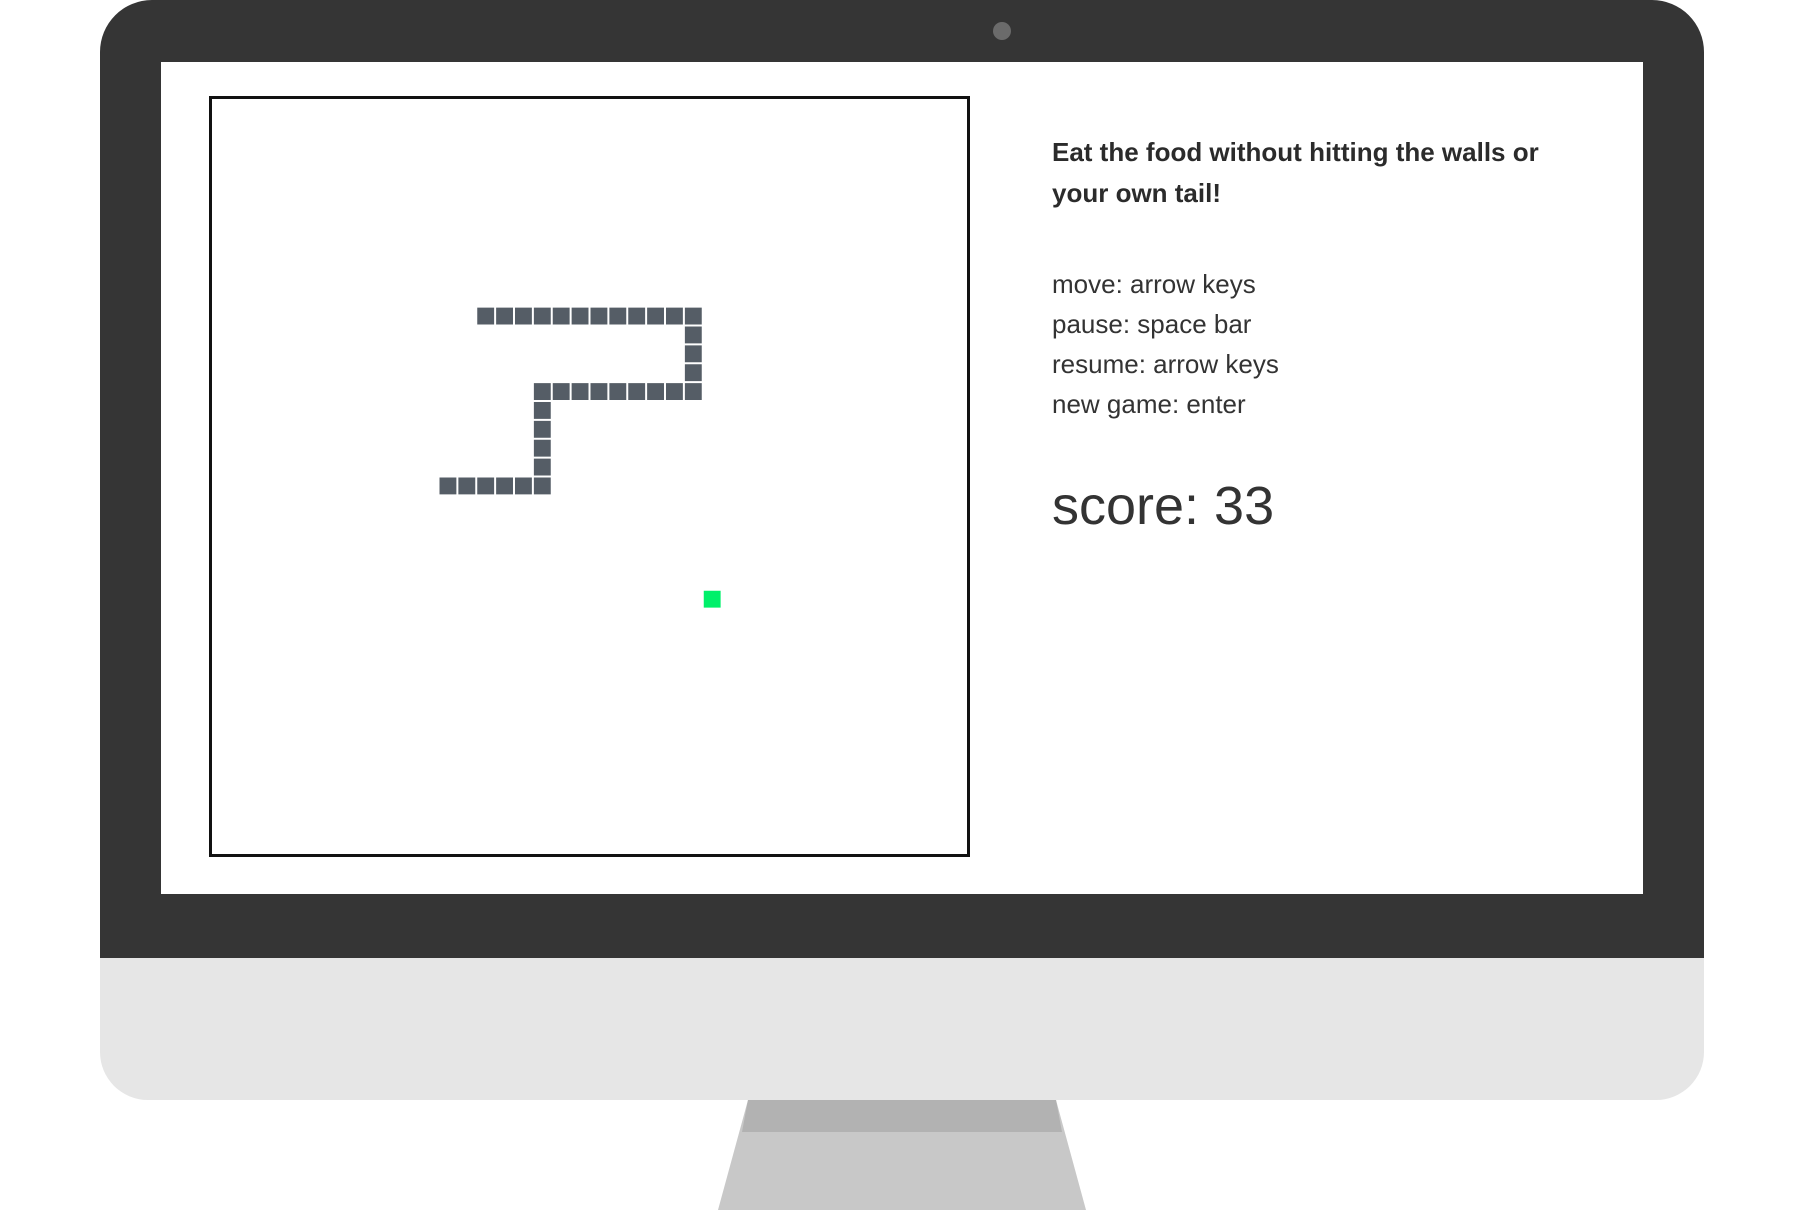 Image resolution: width=1800 pixels, height=1210 pixels. Describe the element at coordinates (902, 1029) in the screenshot. I see `monitor-chin` at that location.